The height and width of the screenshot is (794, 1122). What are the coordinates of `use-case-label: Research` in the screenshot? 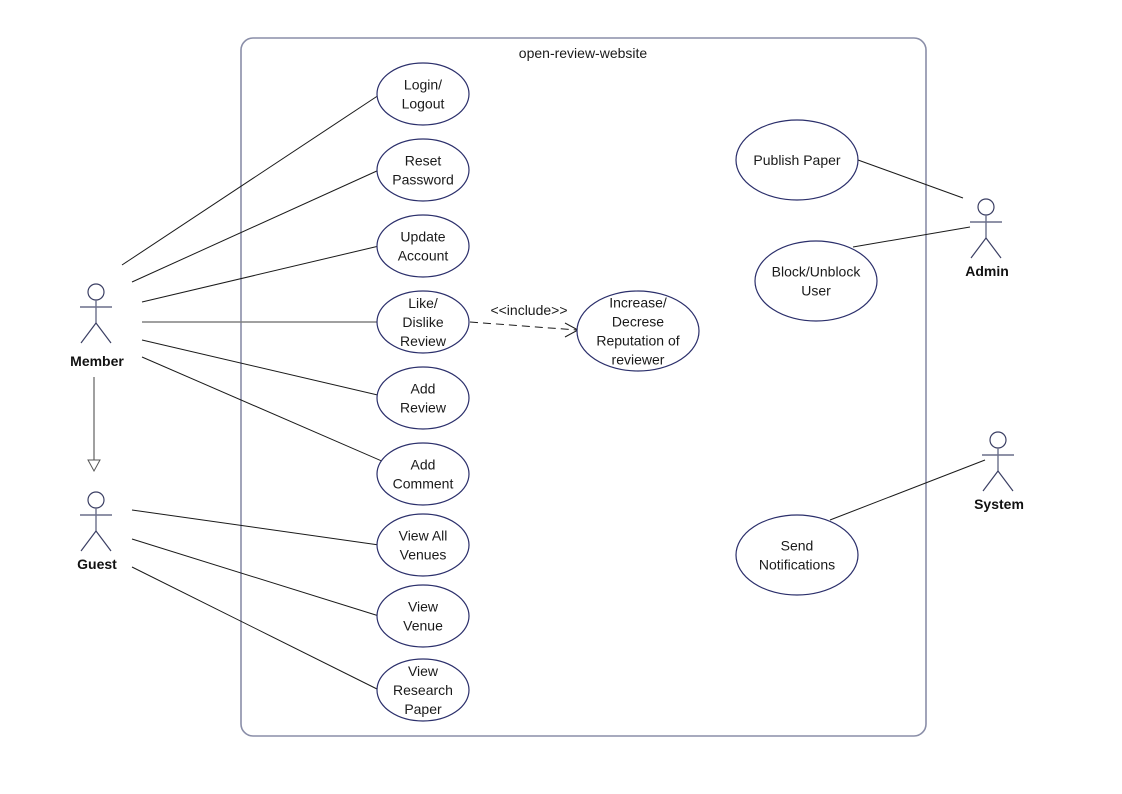 It's located at (423, 690).